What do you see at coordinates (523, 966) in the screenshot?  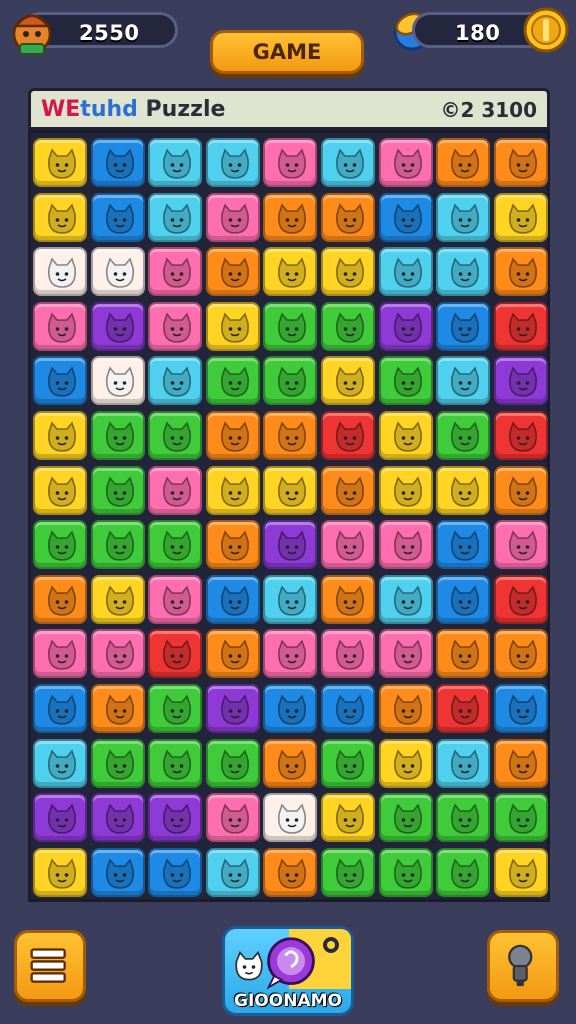 I see `hint-button` at bounding box center [523, 966].